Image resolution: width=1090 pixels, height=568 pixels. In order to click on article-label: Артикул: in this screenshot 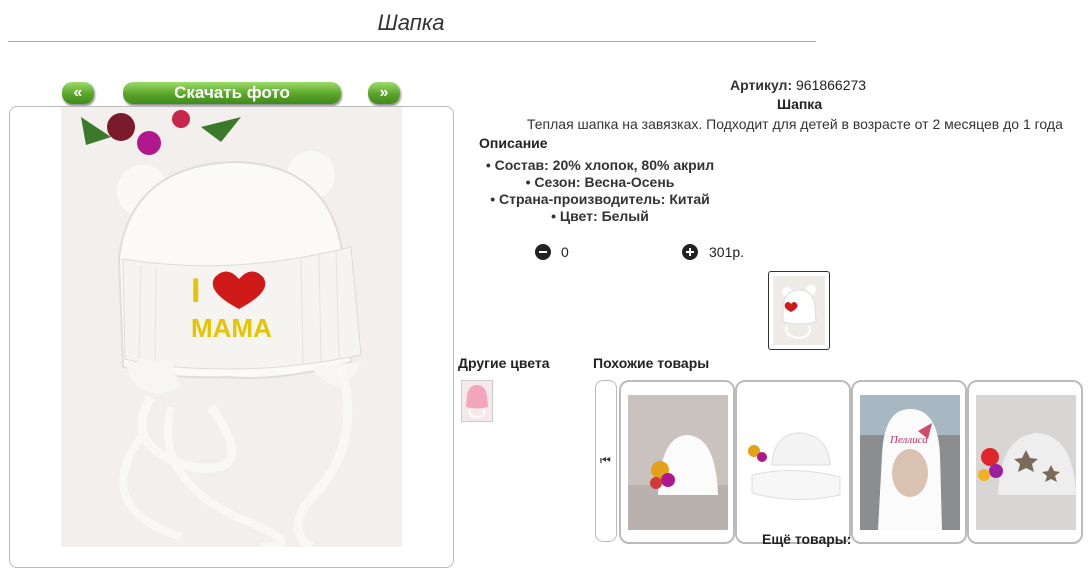, I will do `click(761, 85)`.